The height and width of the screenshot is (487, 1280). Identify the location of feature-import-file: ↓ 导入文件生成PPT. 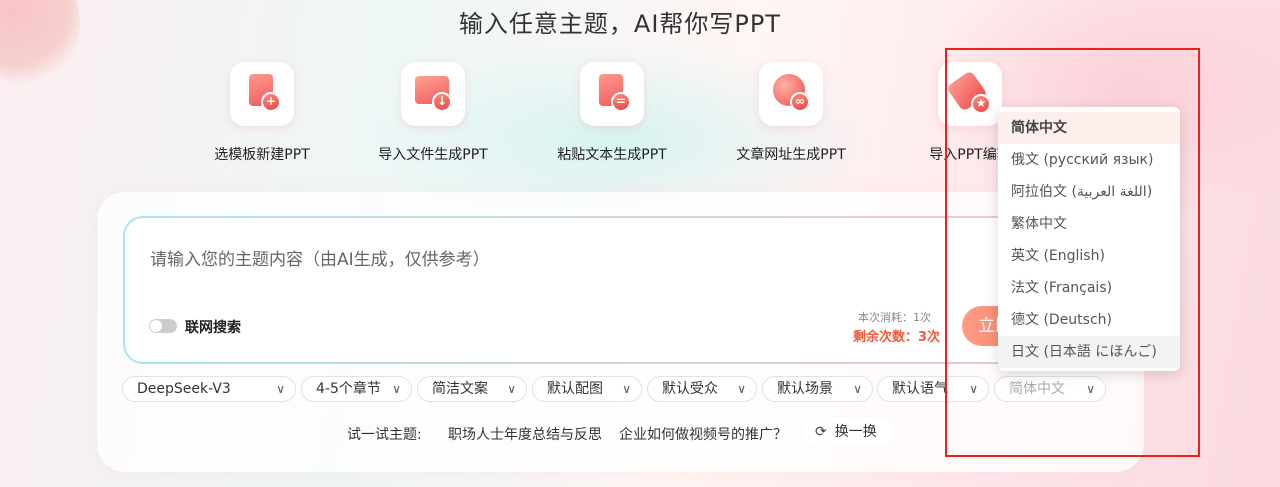
(433, 113).